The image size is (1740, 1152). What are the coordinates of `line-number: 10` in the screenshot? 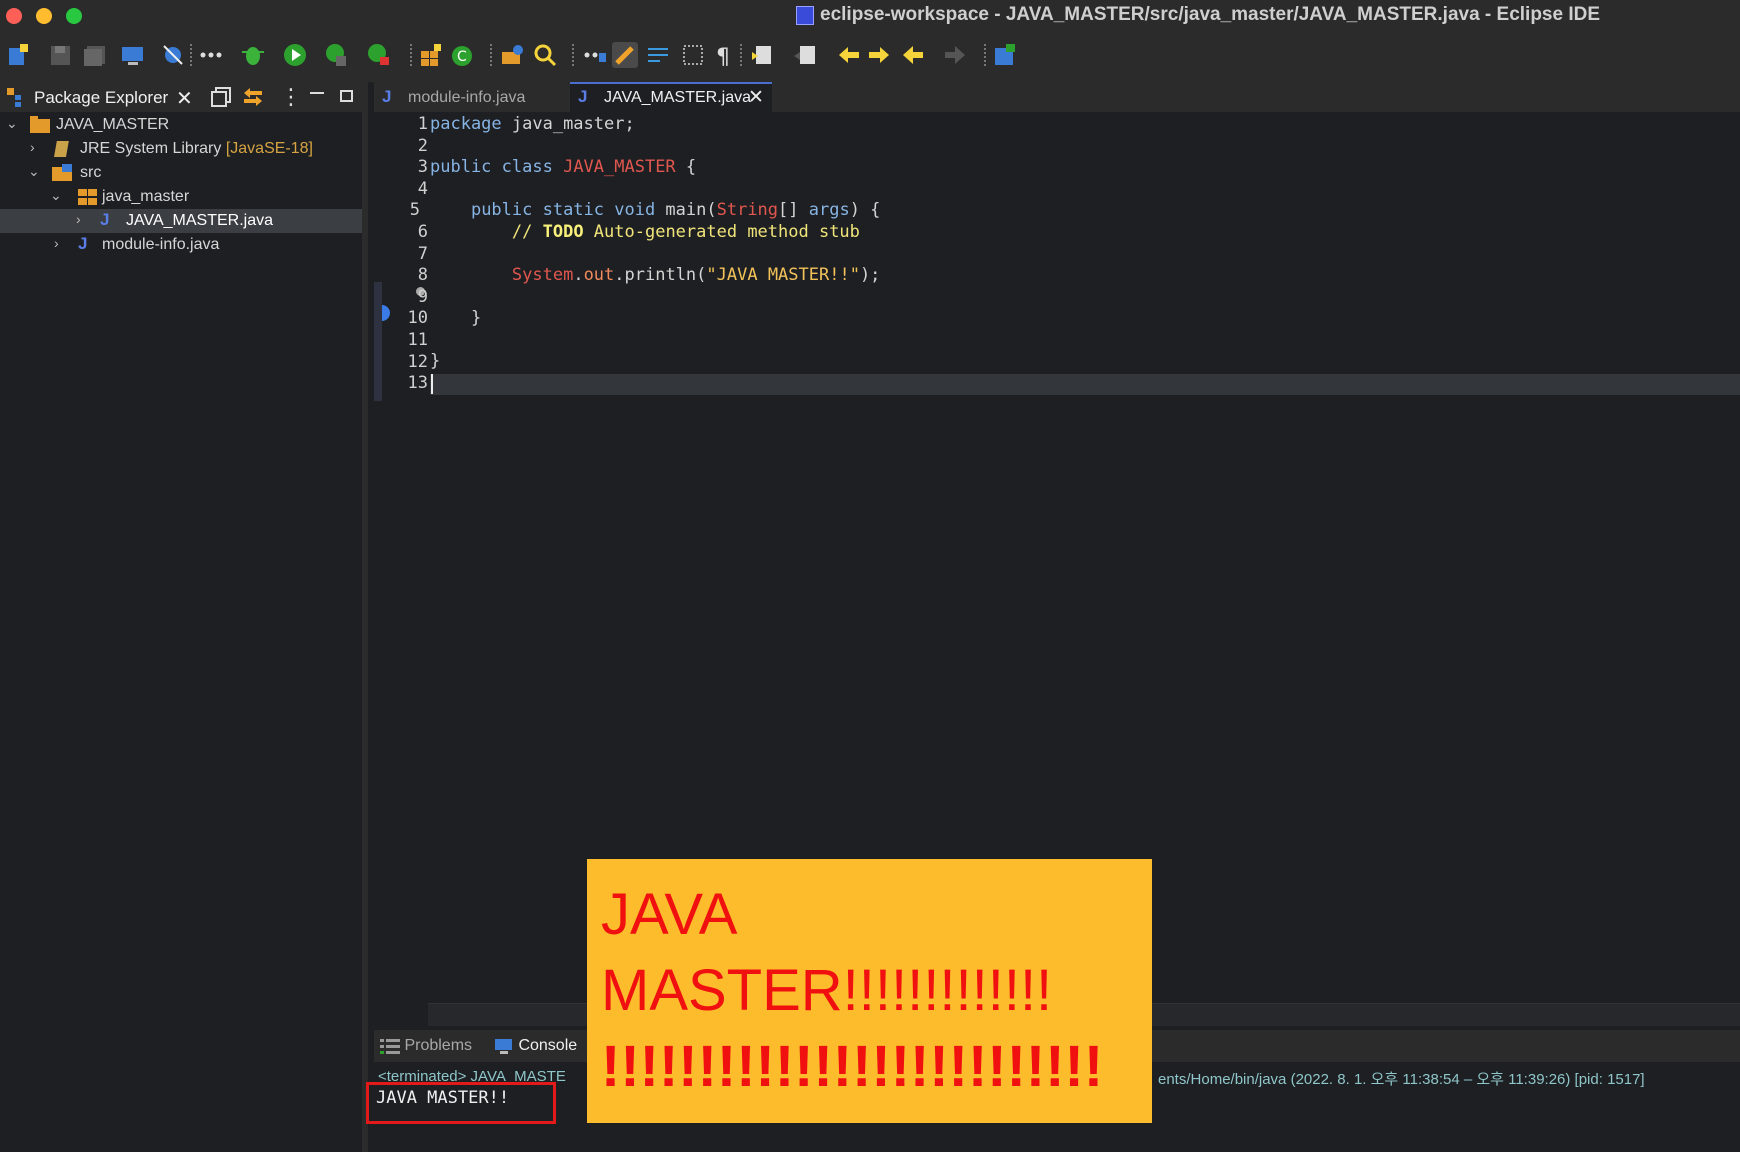 It's located at (417, 318).